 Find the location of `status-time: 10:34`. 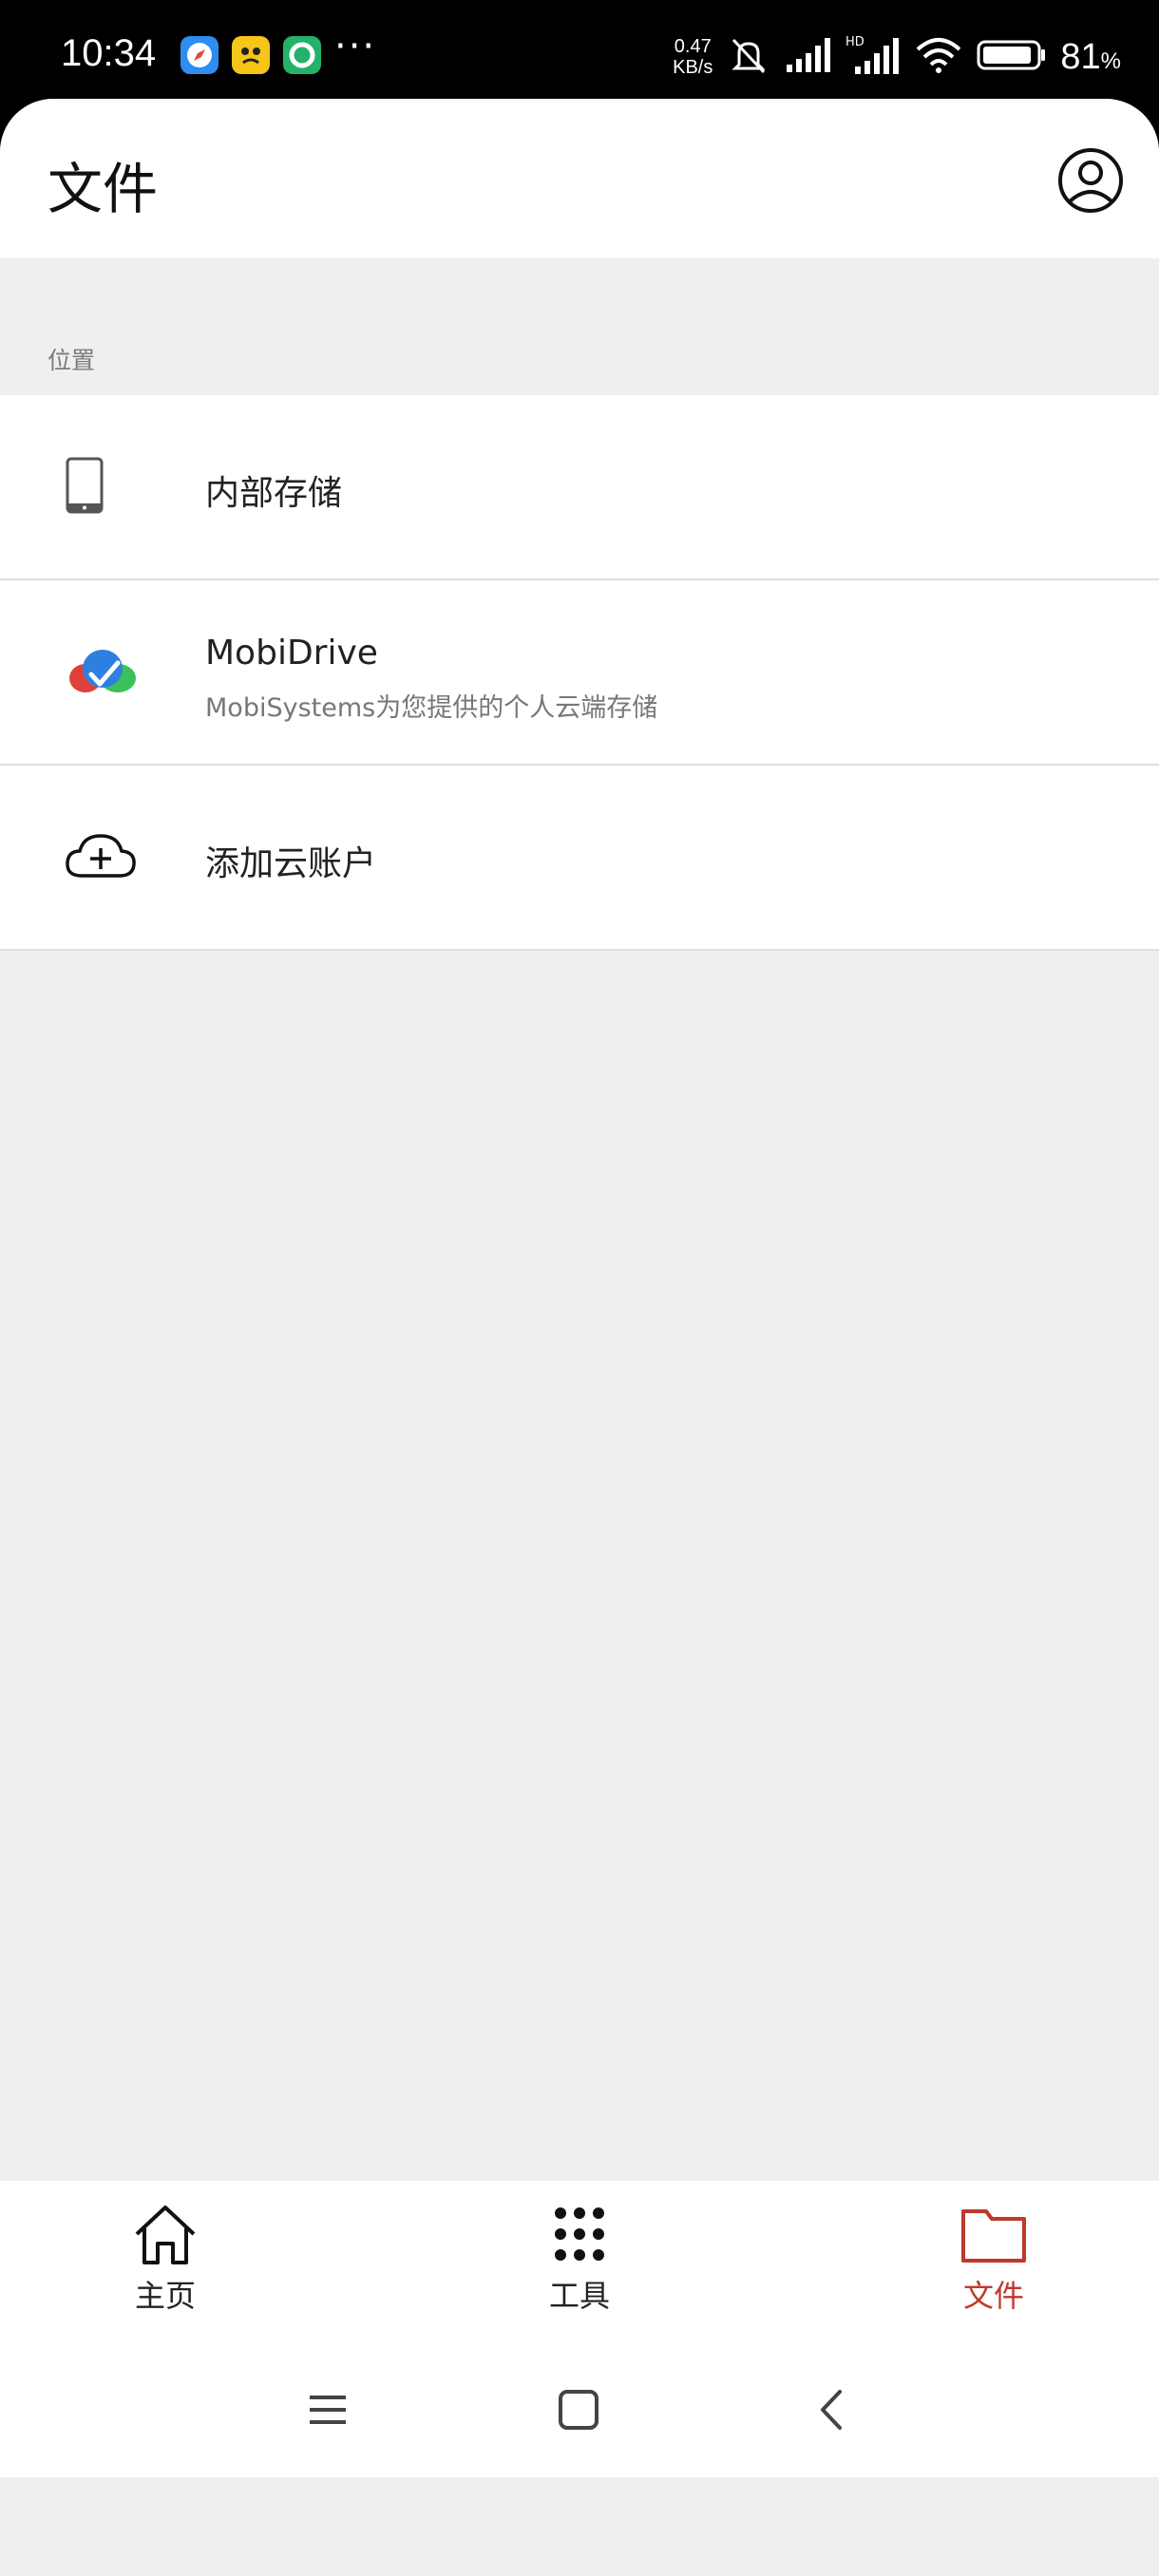

status-time: 10:34 is located at coordinates (109, 53).